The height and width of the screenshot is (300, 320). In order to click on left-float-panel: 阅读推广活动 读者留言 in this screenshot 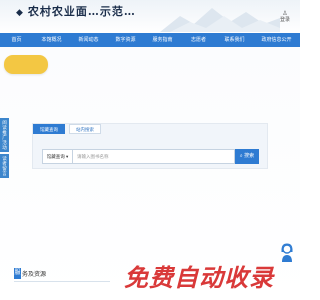, I will do `click(4, 148)`.